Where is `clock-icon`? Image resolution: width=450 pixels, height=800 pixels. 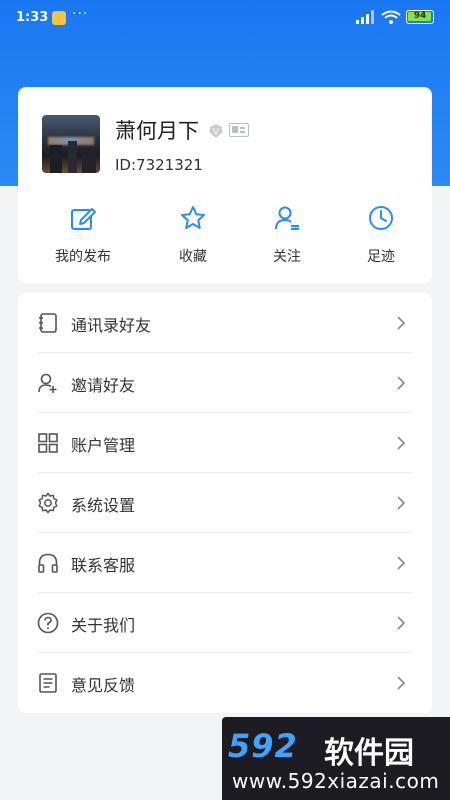
clock-icon is located at coordinates (381, 218).